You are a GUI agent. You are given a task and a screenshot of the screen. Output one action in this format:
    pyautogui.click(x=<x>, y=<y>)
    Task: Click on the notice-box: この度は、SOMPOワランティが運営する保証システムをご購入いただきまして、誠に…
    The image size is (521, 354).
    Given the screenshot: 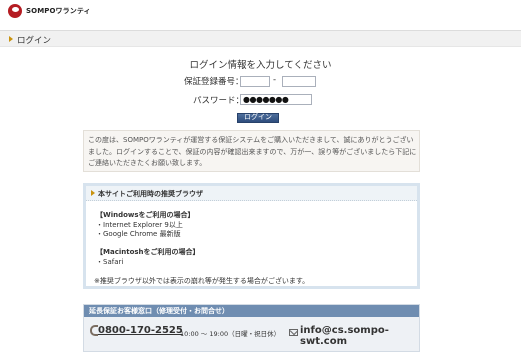 What is the action you would take?
    pyautogui.click(x=251, y=151)
    